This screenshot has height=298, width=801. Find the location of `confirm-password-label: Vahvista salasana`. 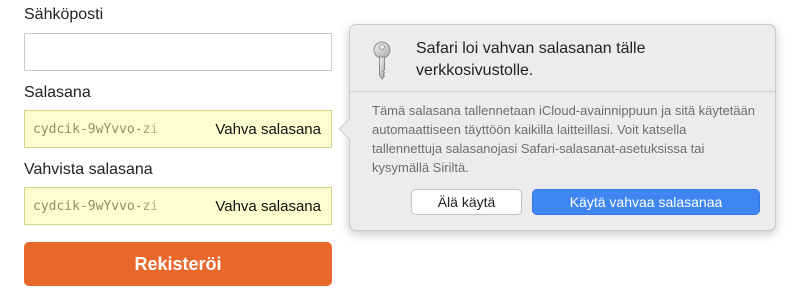

confirm-password-label: Vahvista salasana is located at coordinates (88, 169).